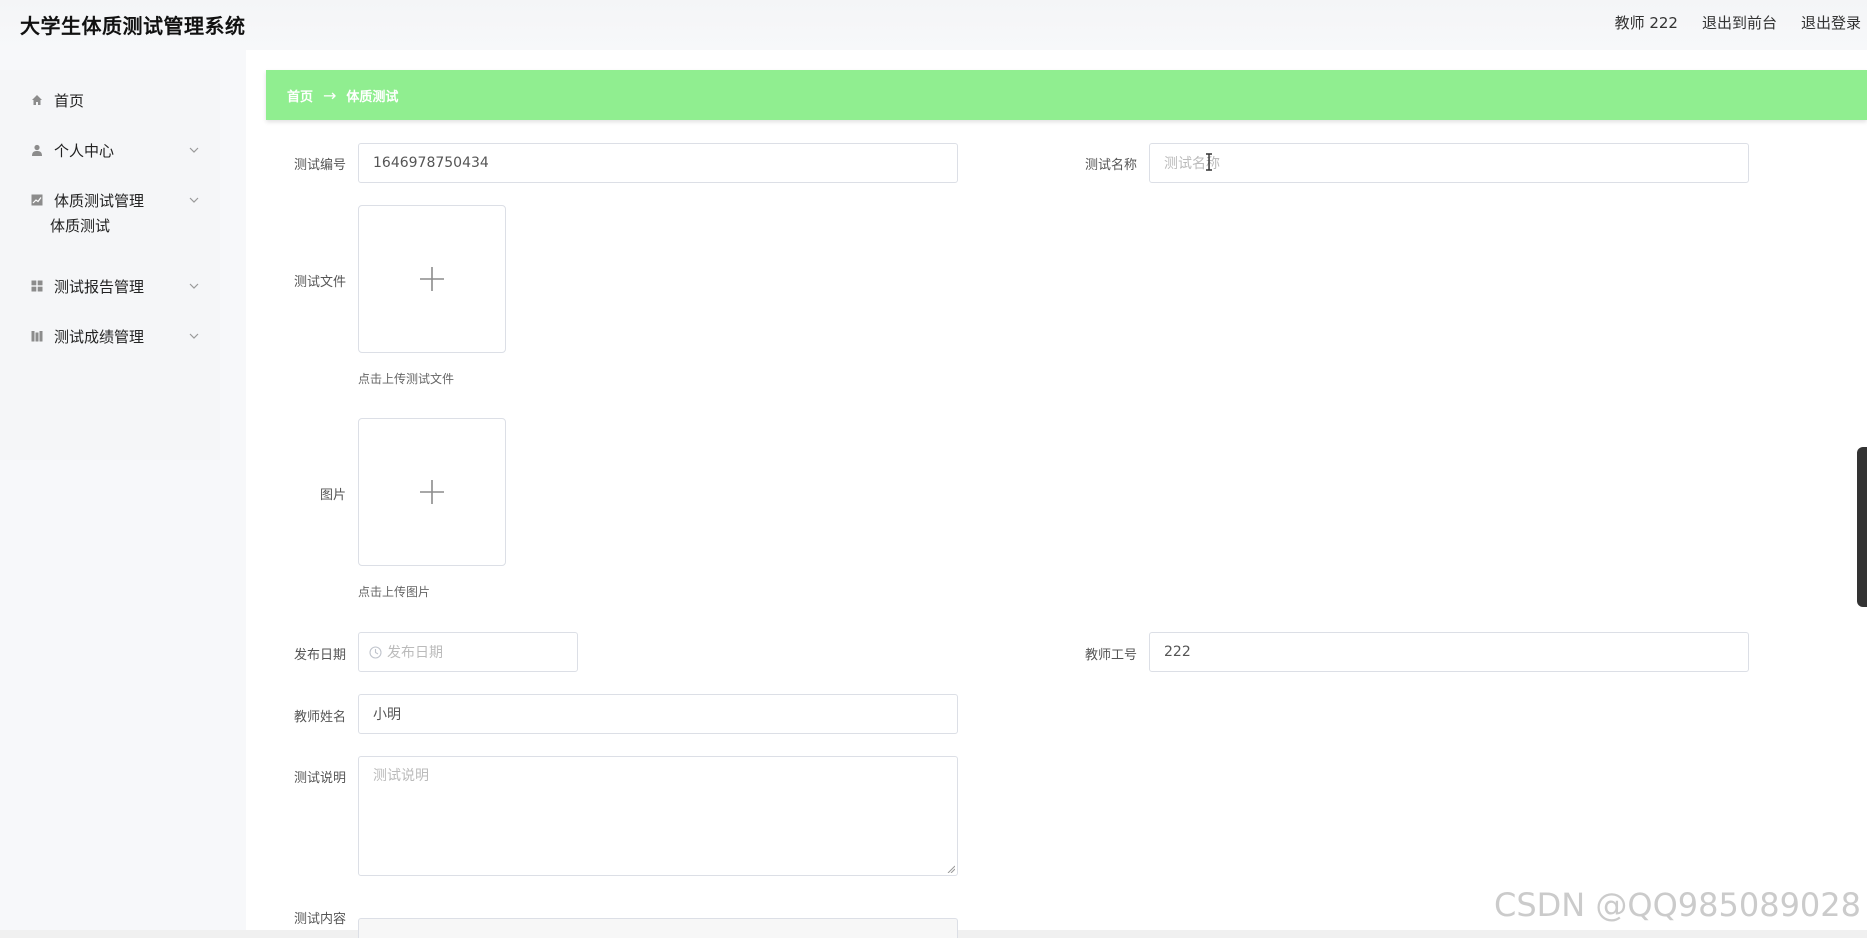 This screenshot has height=938, width=1867. I want to click on arrow-right-icon: →, so click(330, 95).